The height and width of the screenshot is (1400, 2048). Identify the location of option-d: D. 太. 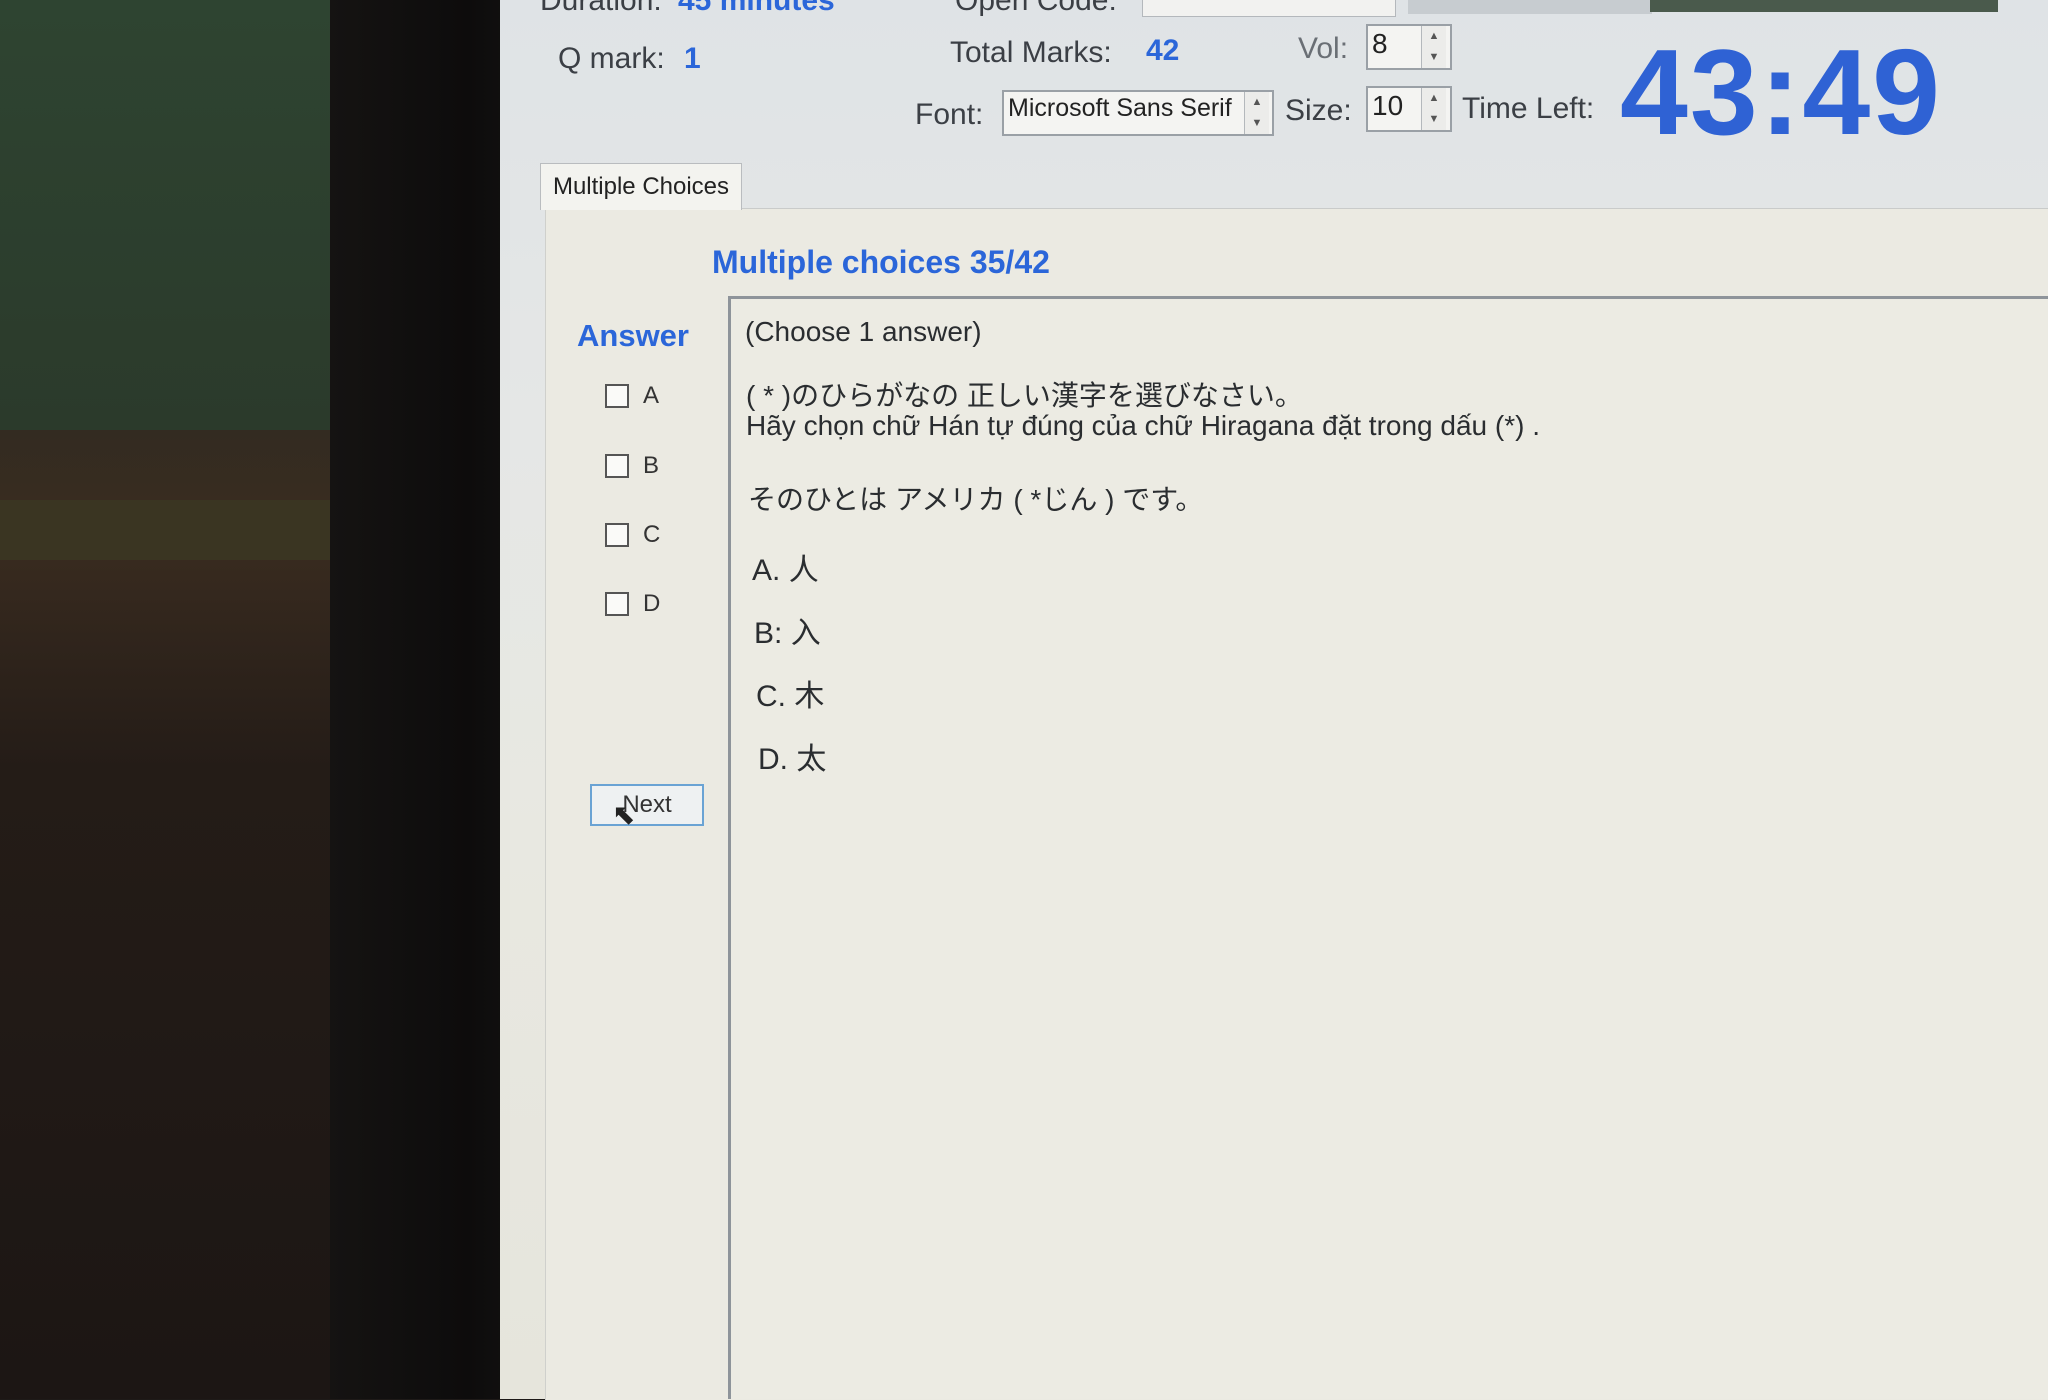
(792, 756).